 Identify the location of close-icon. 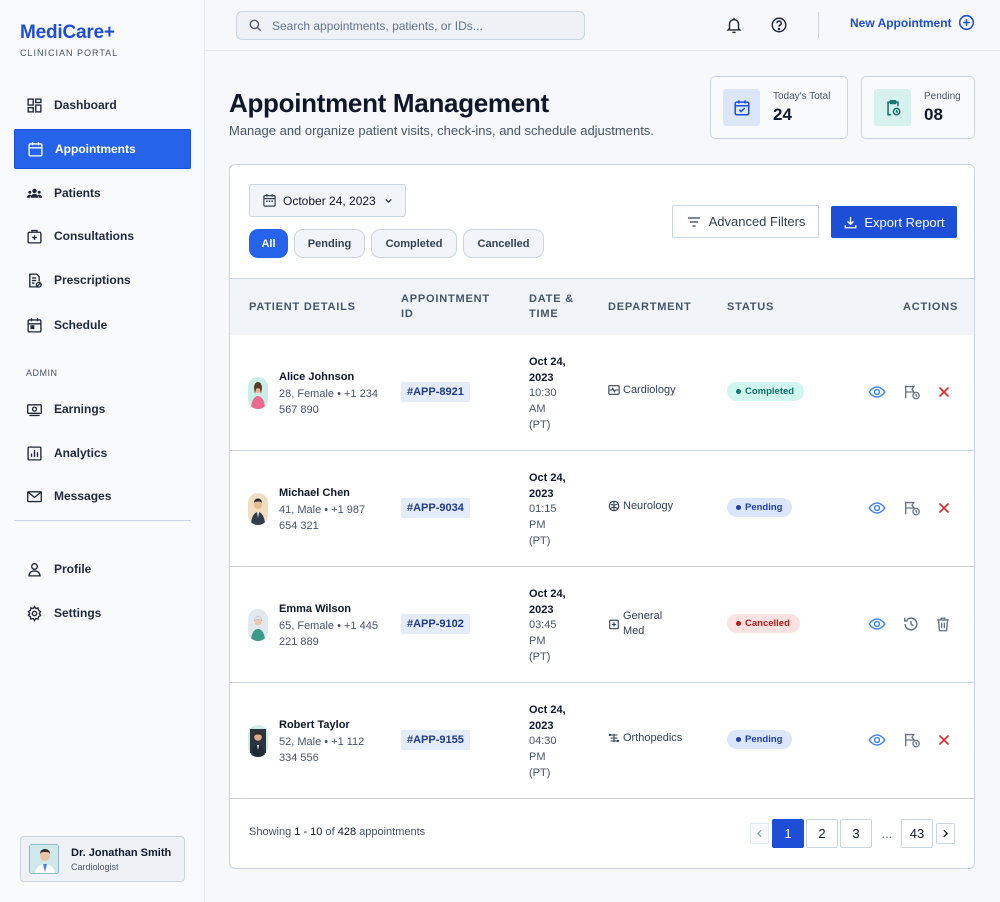
(944, 508).